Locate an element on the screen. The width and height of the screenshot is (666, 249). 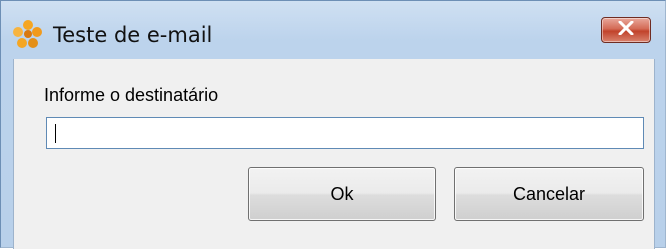
close-icon is located at coordinates (626, 30).